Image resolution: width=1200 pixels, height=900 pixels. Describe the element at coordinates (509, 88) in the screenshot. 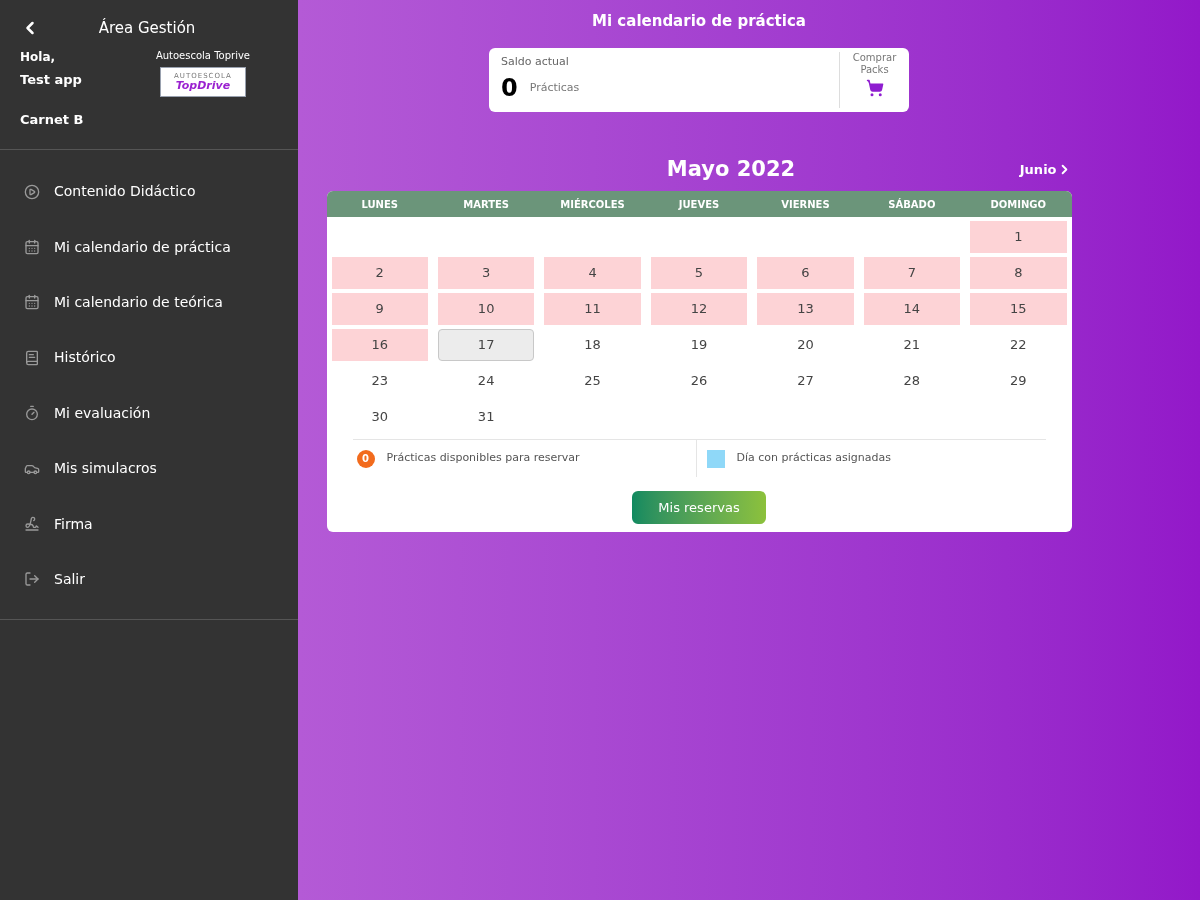

I see `balance-count: 0` at that location.